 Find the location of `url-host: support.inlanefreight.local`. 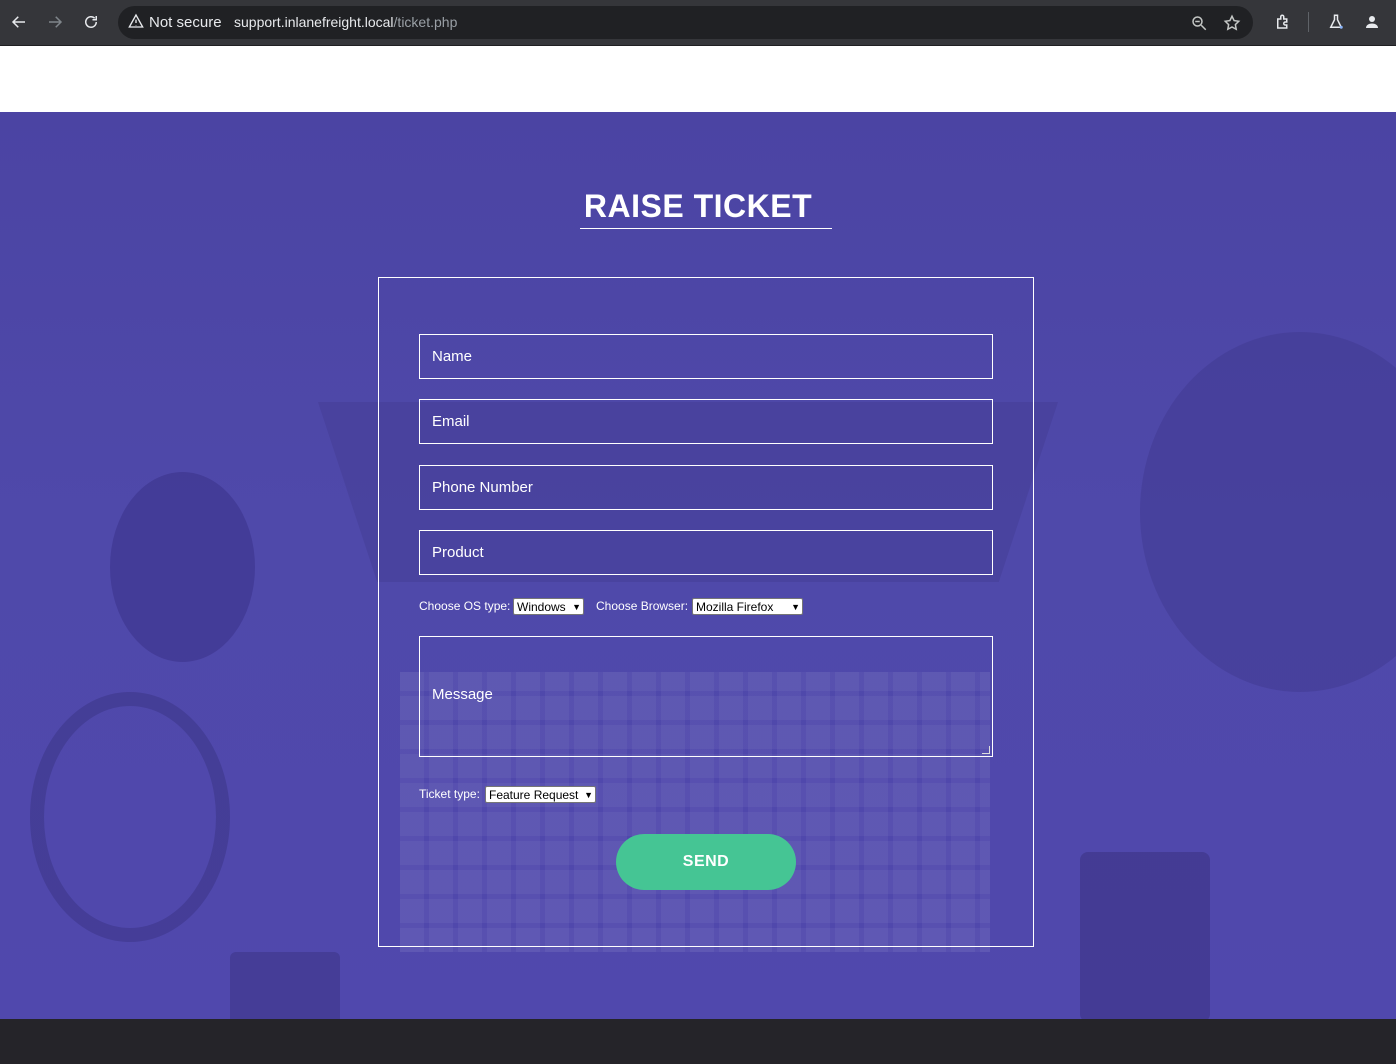

url-host: support.inlanefreight.local is located at coordinates (314, 22).